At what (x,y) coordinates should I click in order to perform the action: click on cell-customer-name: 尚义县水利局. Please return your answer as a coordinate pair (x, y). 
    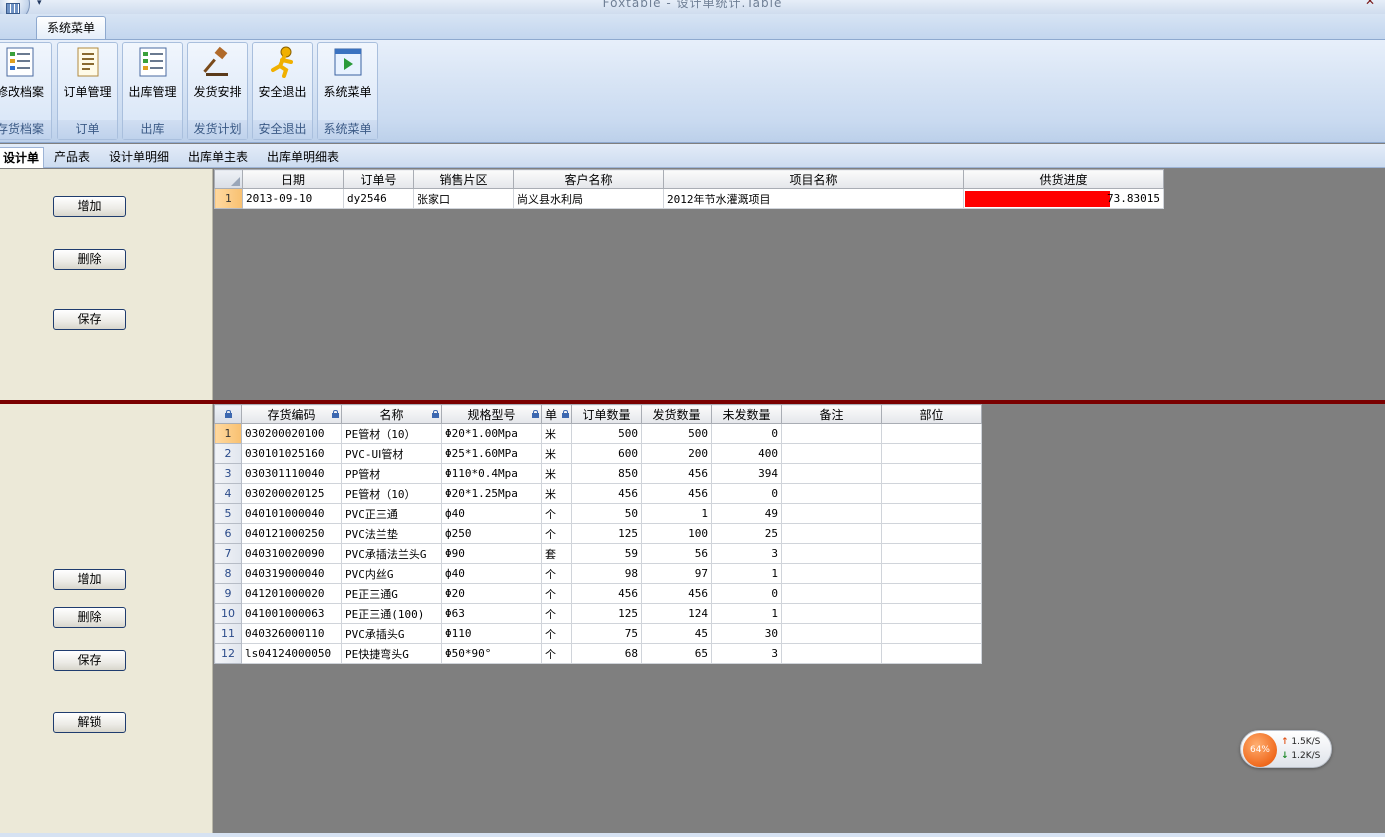
    Looking at the image, I should click on (588, 198).